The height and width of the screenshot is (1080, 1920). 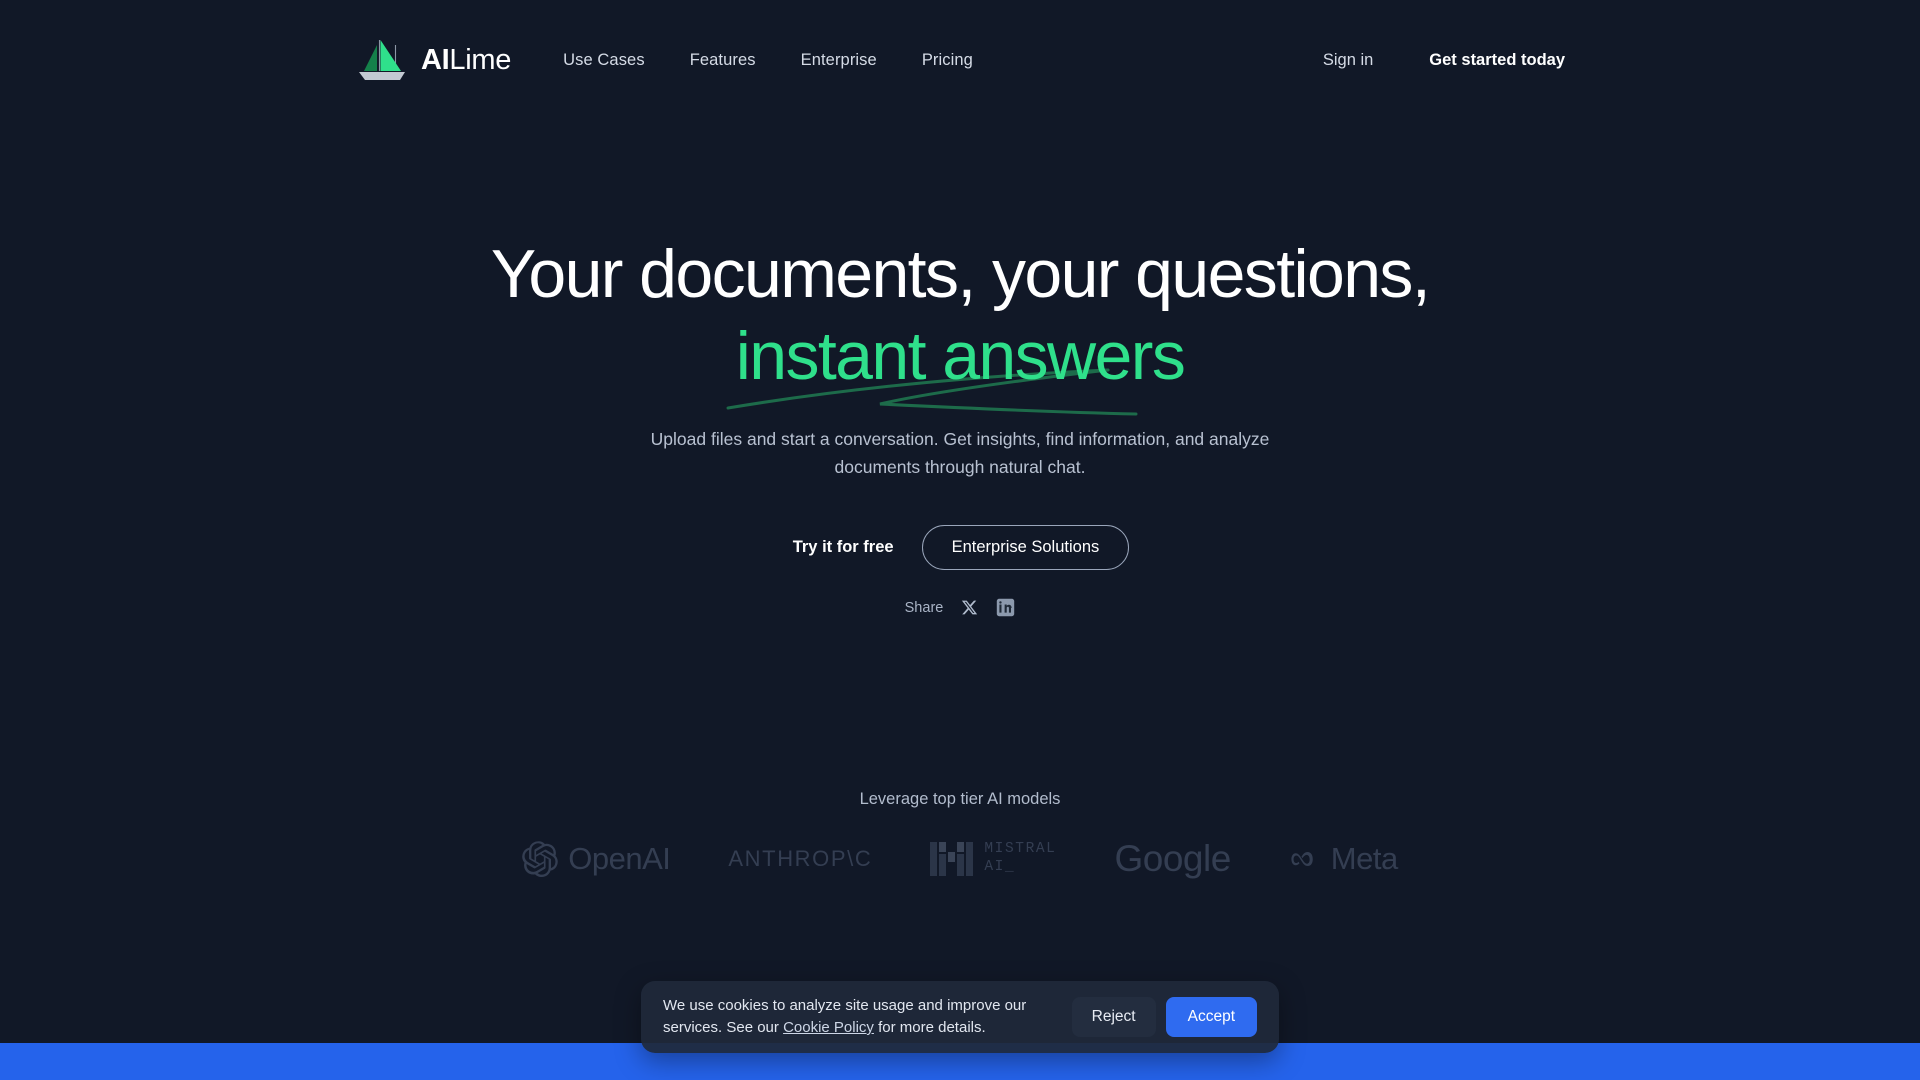 I want to click on brand-name: AILime, so click(x=466, y=60).